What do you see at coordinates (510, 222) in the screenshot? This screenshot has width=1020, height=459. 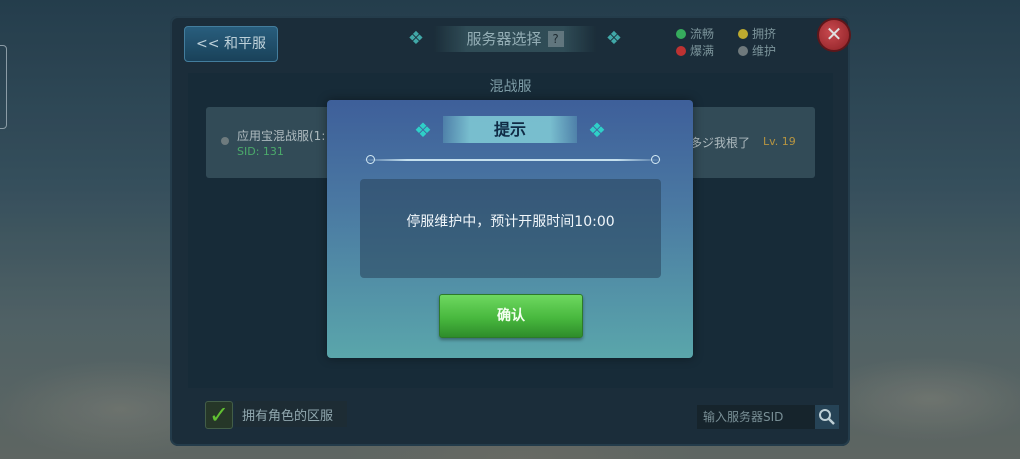 I see `dialog-message: 停服维护中，预计开服时间10:00` at bounding box center [510, 222].